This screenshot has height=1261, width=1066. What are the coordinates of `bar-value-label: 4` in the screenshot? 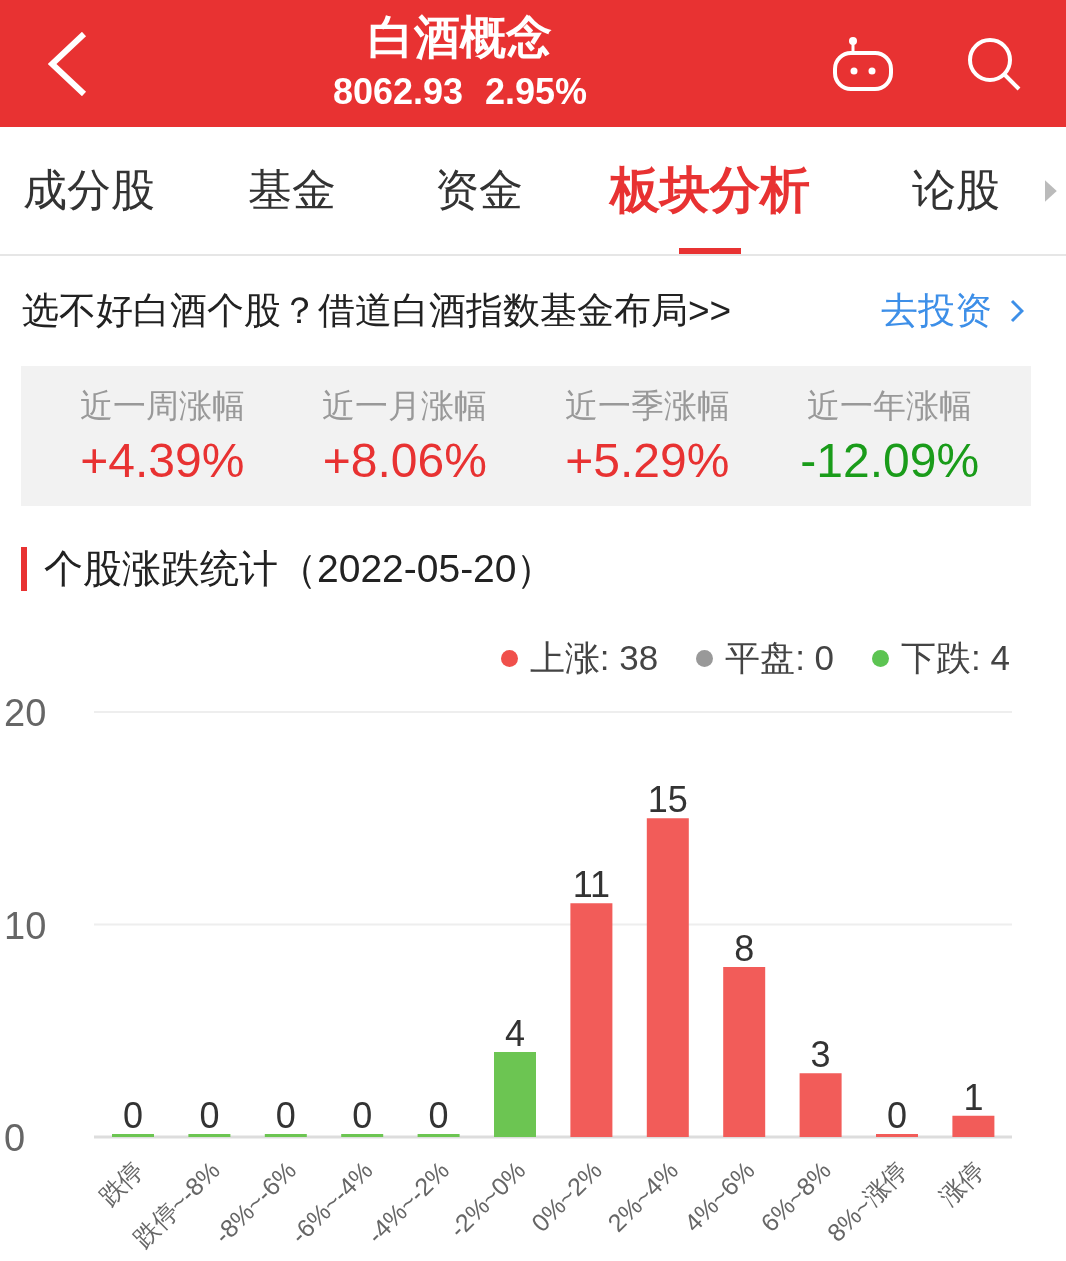 It's located at (515, 1033).